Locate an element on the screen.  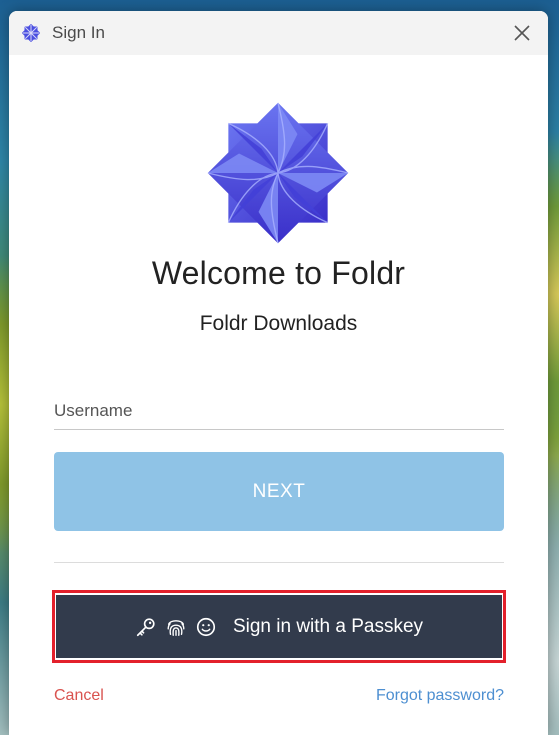
forgot-password-link: Forgot password? is located at coordinates (440, 696).